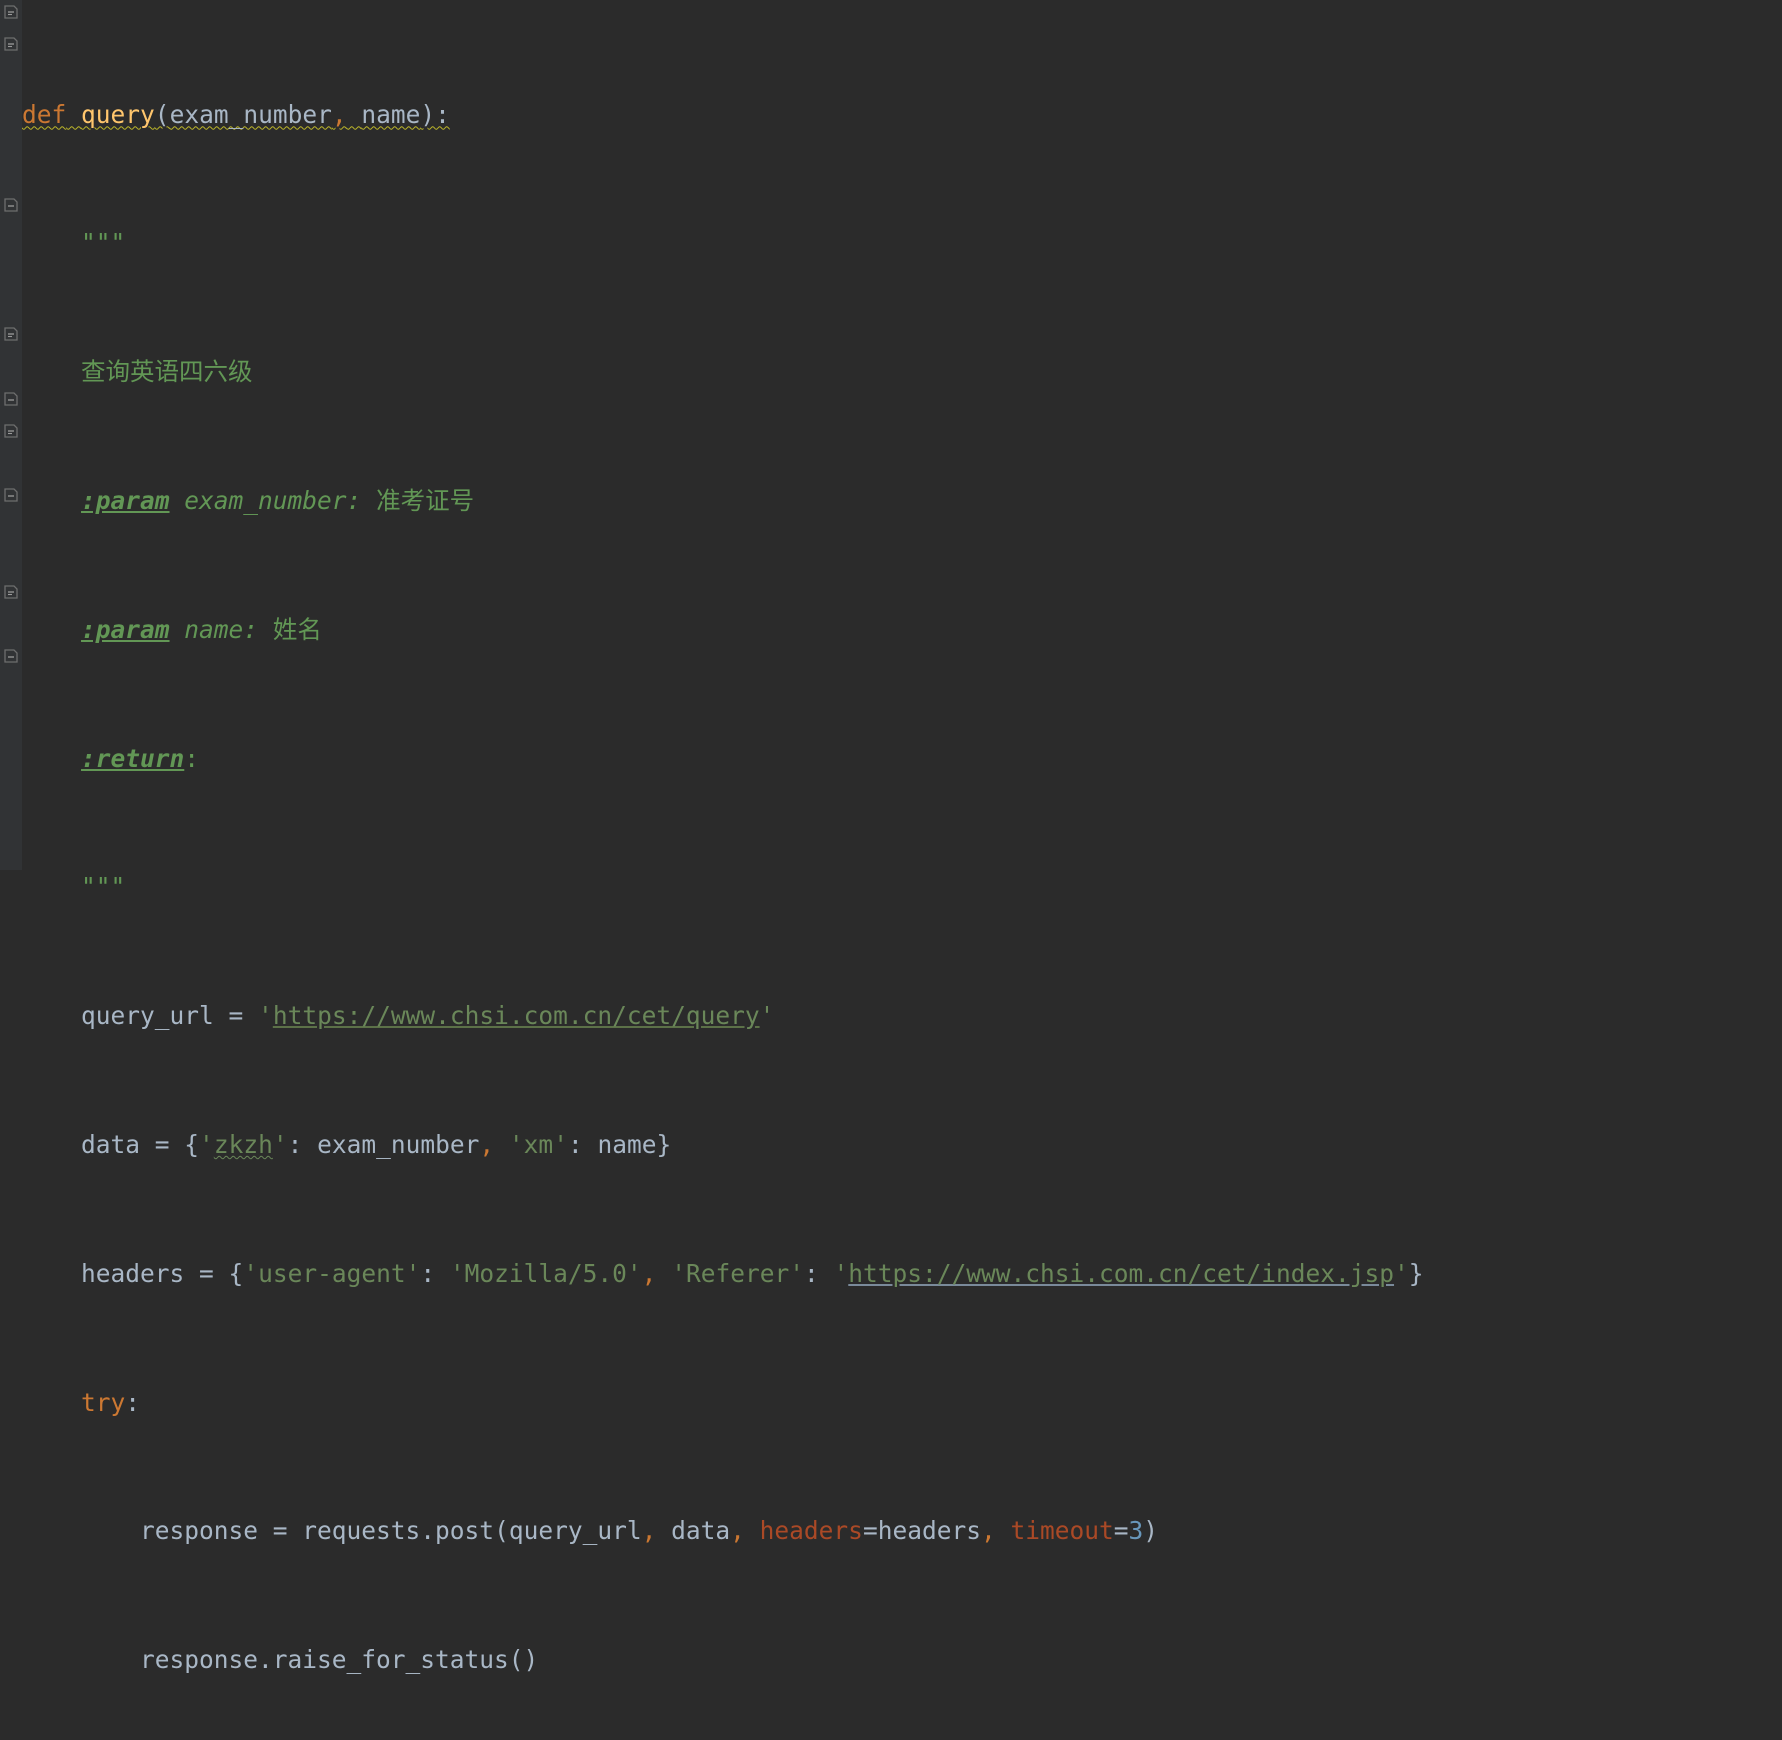  I want to click on token-number-timeout: 3, so click(1136, 1531).